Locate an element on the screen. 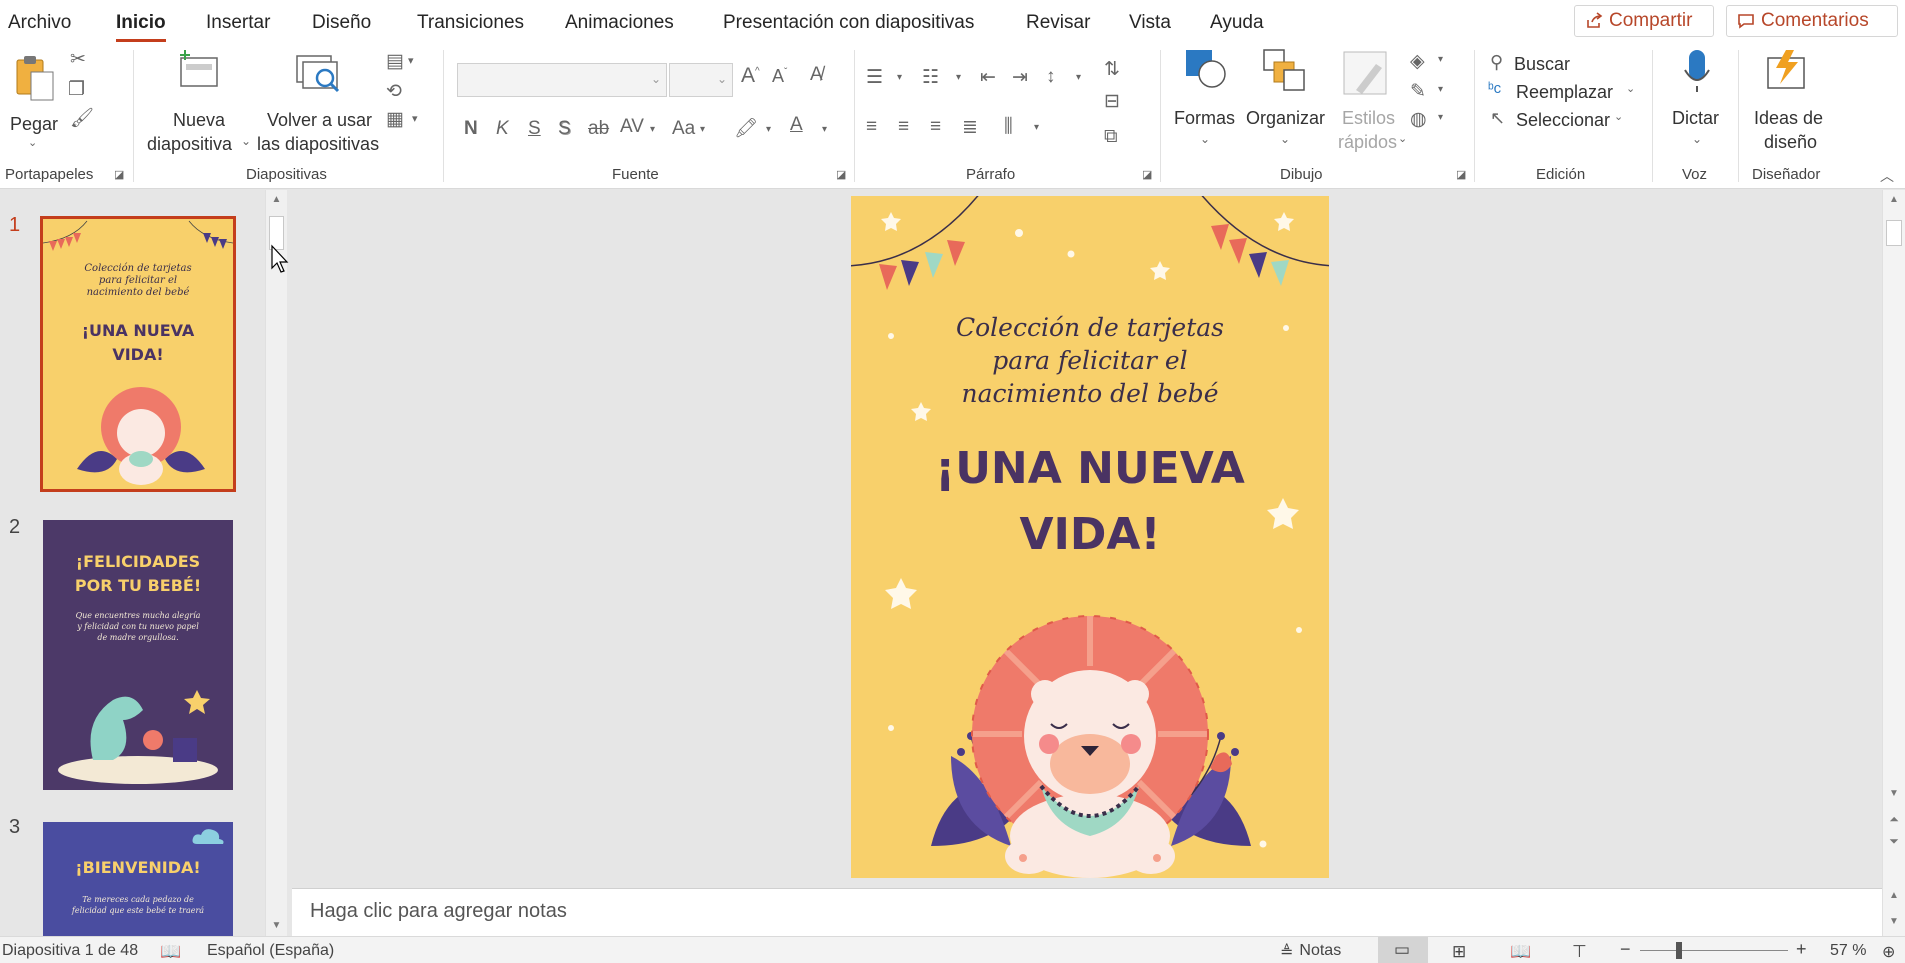  tab-insertar: Insertar is located at coordinates (238, 23).